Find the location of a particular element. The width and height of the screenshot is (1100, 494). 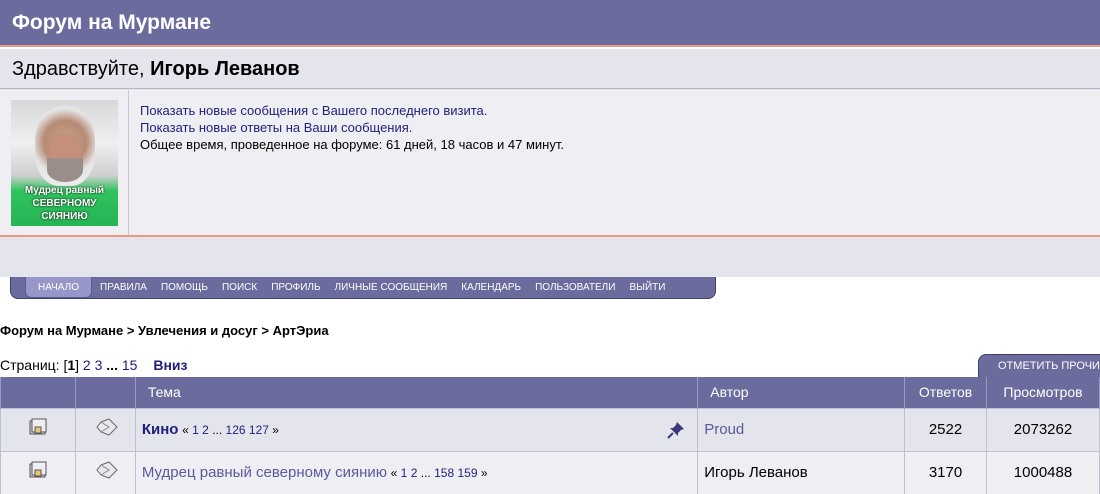

table-header-row: Тема Автор Ответов Просмотров is located at coordinates (550, 392).